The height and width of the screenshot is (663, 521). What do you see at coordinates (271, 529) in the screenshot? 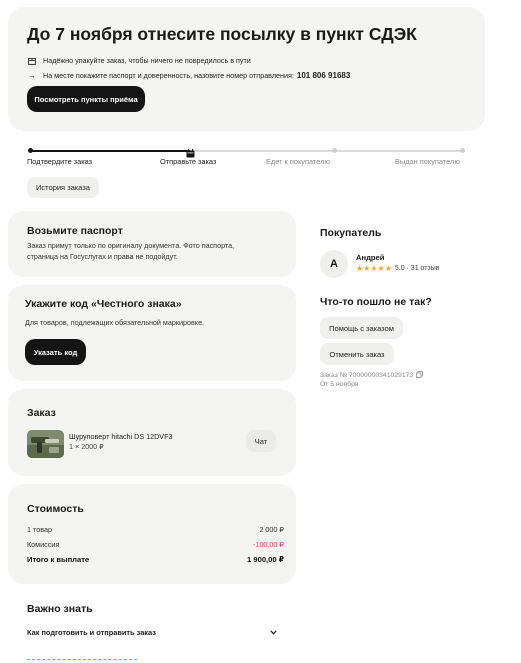
I see `cost-row-value: 2 000 ₽` at bounding box center [271, 529].